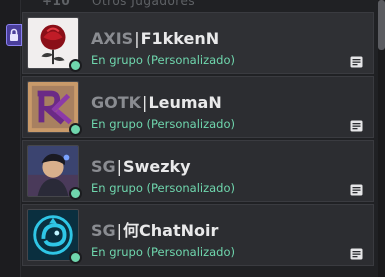  I want to click on list-header: +10 Otros Jugadores, so click(192, 6).